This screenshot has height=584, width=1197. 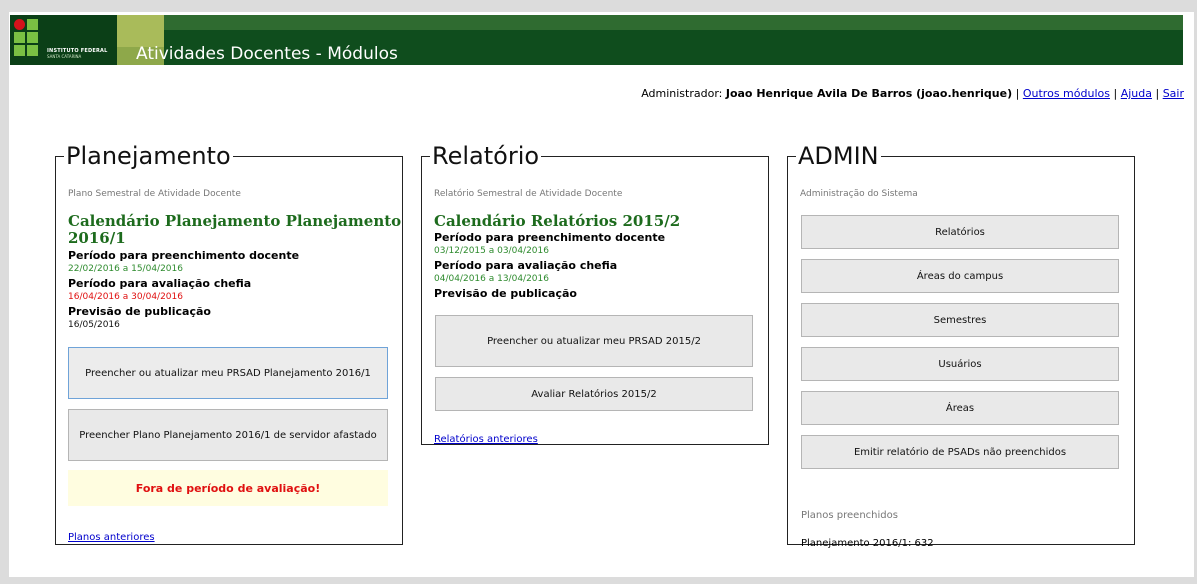 What do you see at coordinates (960, 364) in the screenshot?
I see `usuarios-button: Usuários` at bounding box center [960, 364].